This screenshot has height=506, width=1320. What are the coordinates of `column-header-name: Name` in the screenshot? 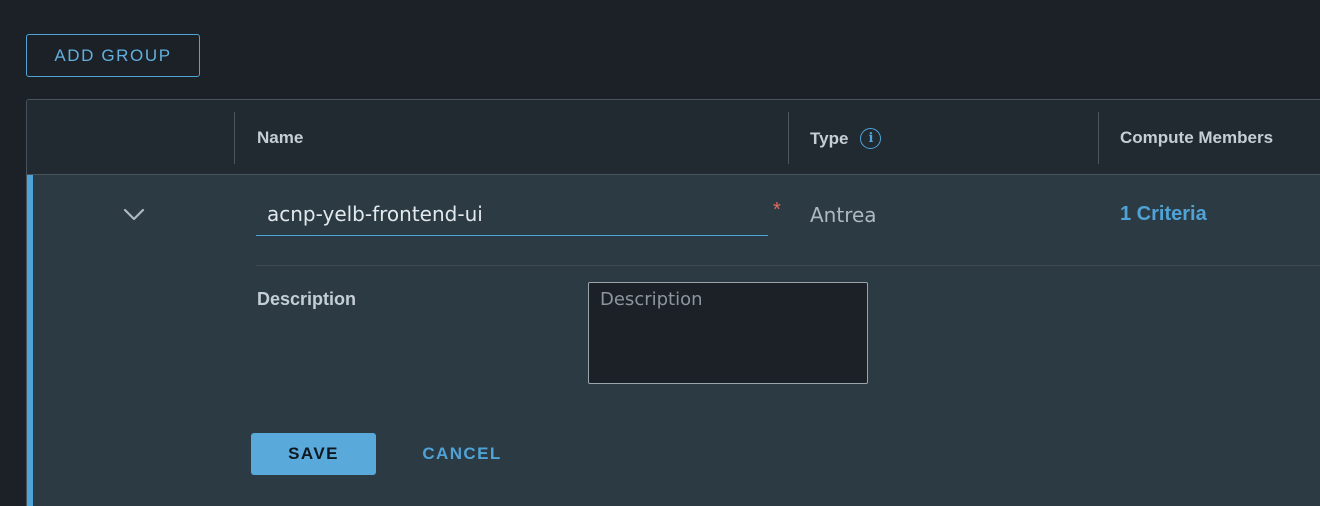 It's located at (280, 138).